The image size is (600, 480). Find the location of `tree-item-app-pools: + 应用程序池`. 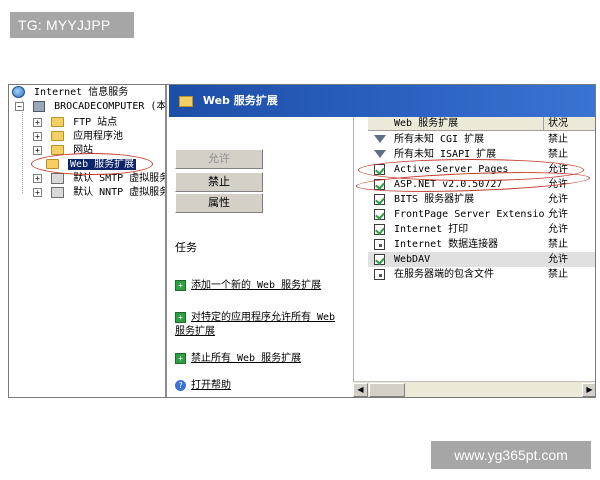

tree-item-app-pools: + 应用程序池 is located at coordinates (78, 137).